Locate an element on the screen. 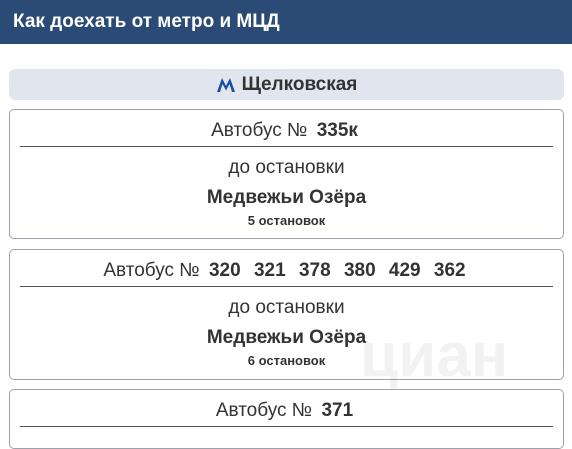 The image size is (572, 449). station-bar: Щелковская is located at coordinates (286, 84).